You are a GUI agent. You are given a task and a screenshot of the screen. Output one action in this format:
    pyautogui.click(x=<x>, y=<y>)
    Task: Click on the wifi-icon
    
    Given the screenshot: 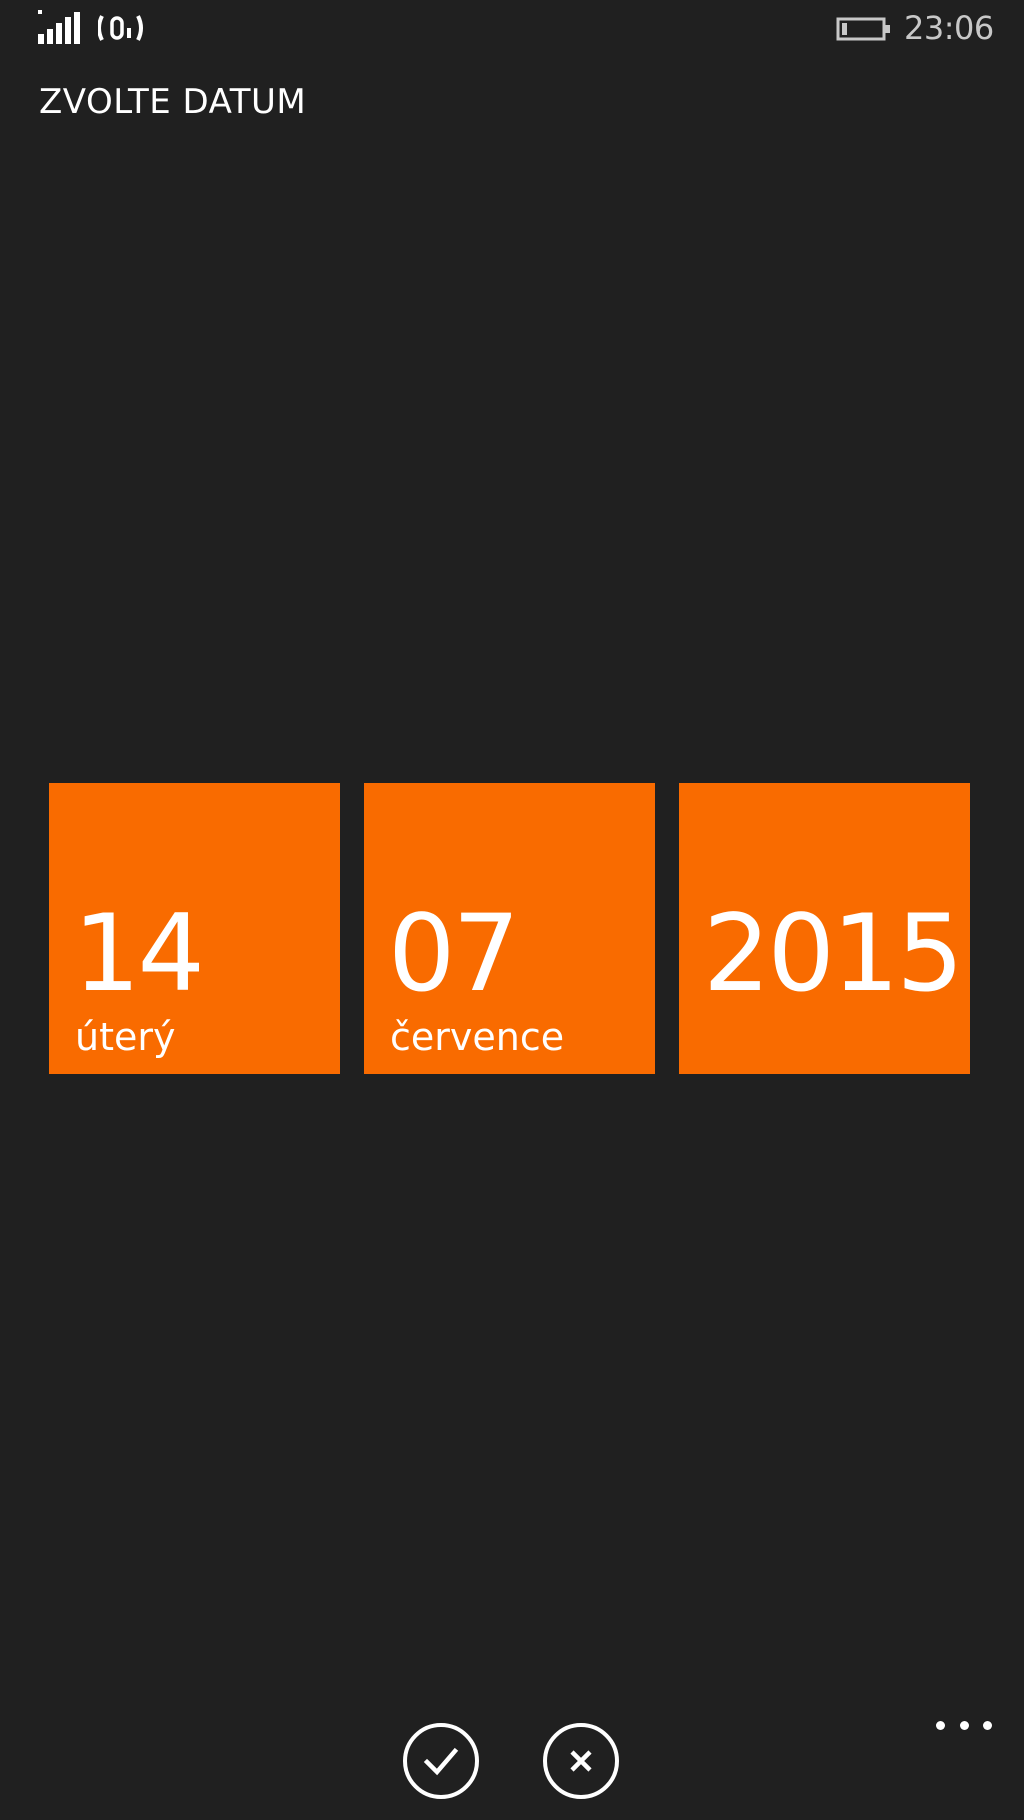 What is the action you would take?
    pyautogui.click(x=120, y=28)
    